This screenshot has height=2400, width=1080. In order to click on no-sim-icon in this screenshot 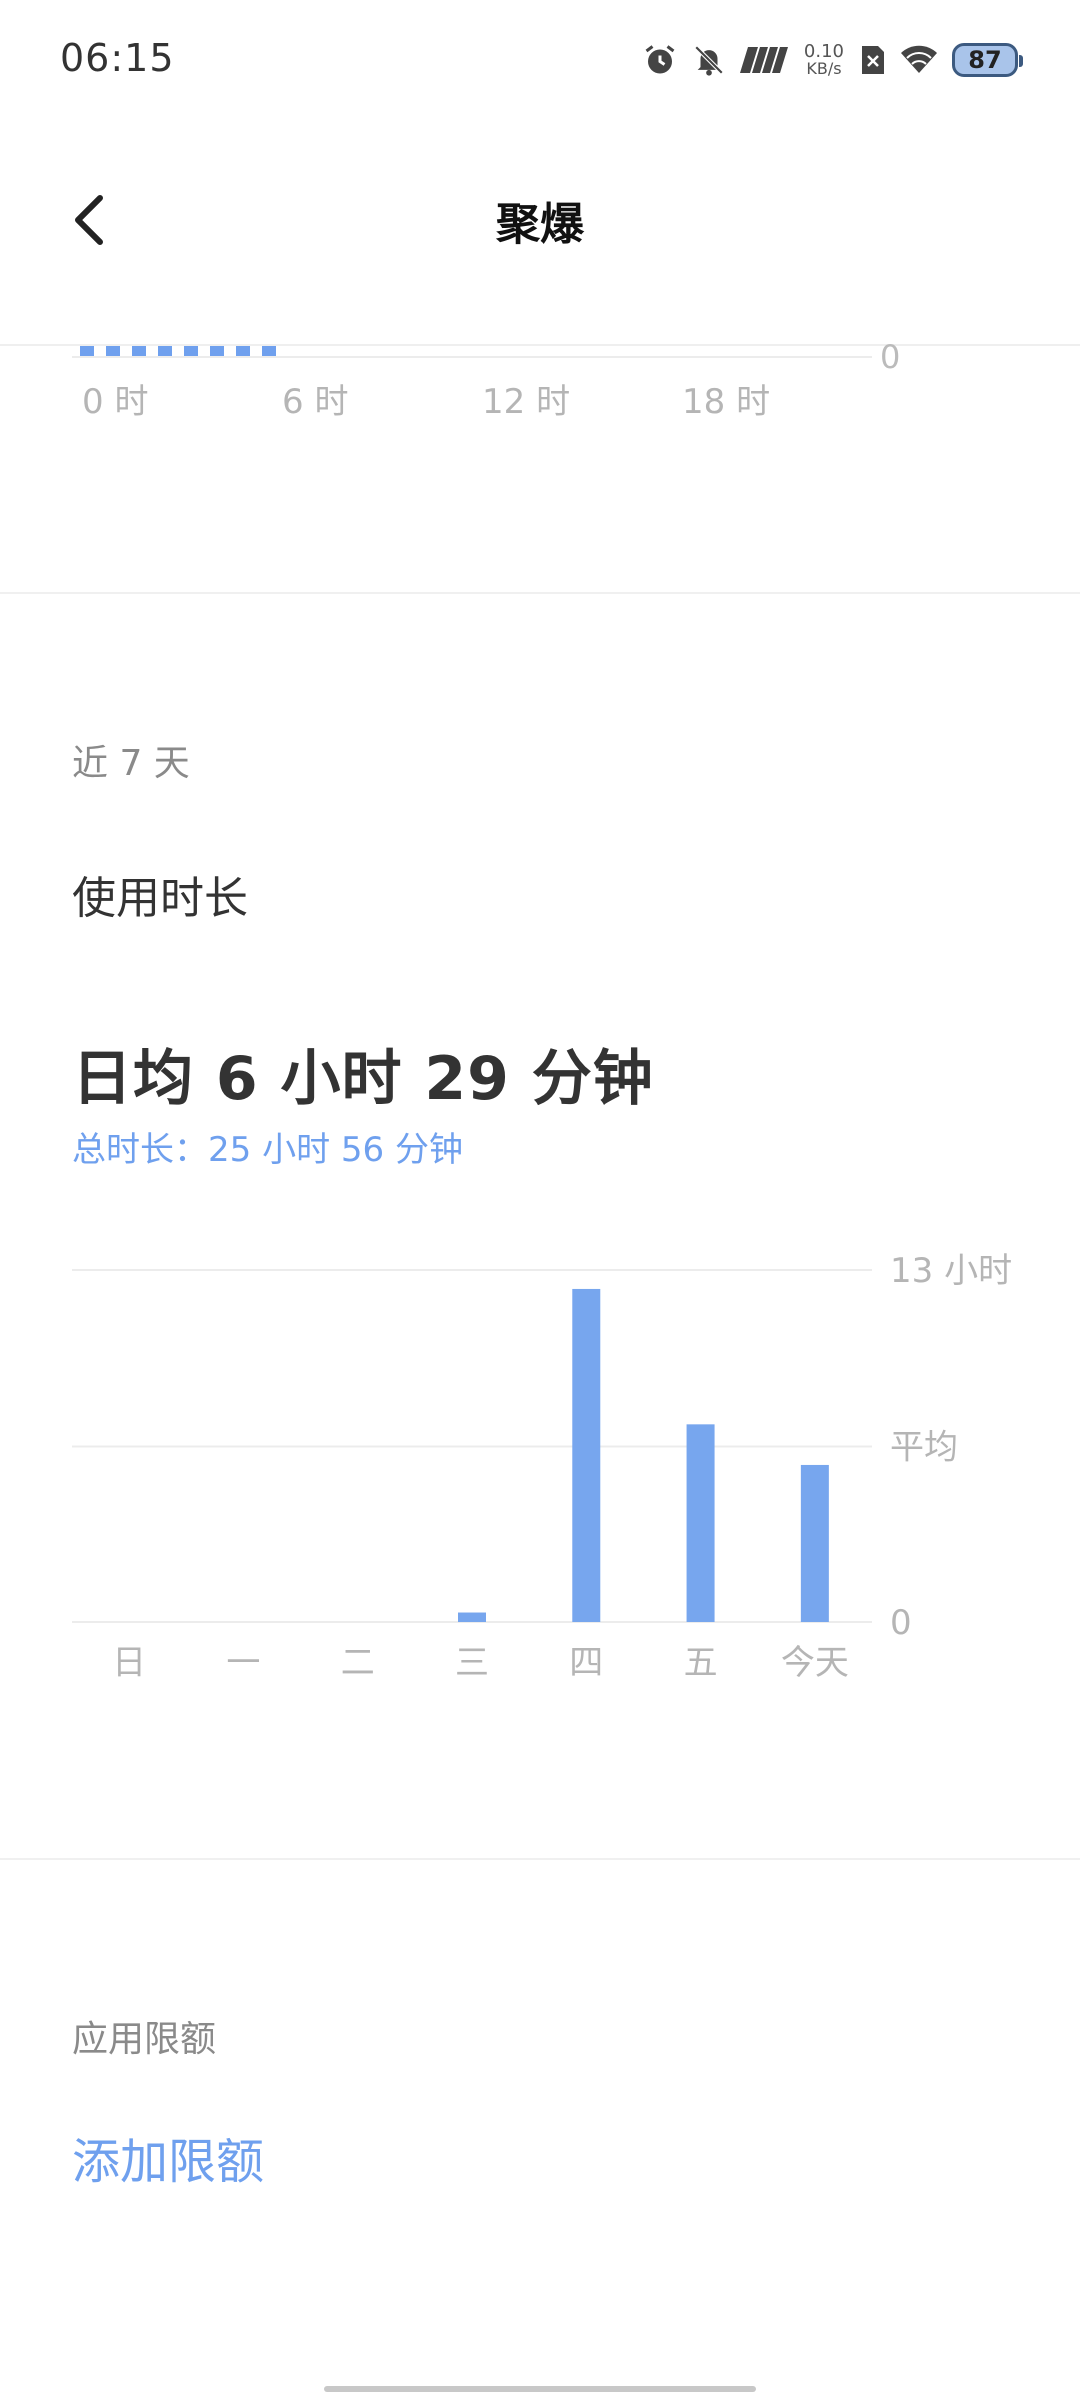, I will do `click(873, 60)`.